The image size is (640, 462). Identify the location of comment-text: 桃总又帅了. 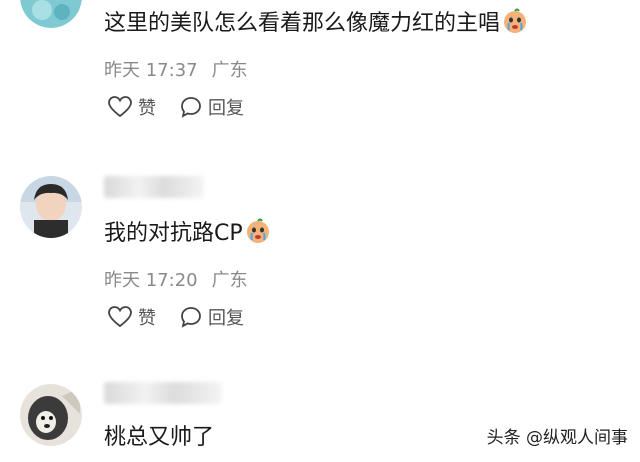
(159, 437).